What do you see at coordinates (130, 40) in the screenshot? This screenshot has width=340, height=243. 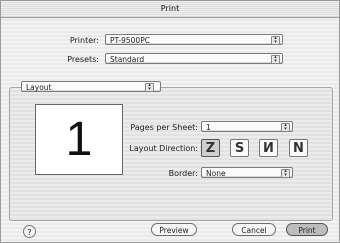 I see `printer-popup-value: PT-9500PC` at bounding box center [130, 40].